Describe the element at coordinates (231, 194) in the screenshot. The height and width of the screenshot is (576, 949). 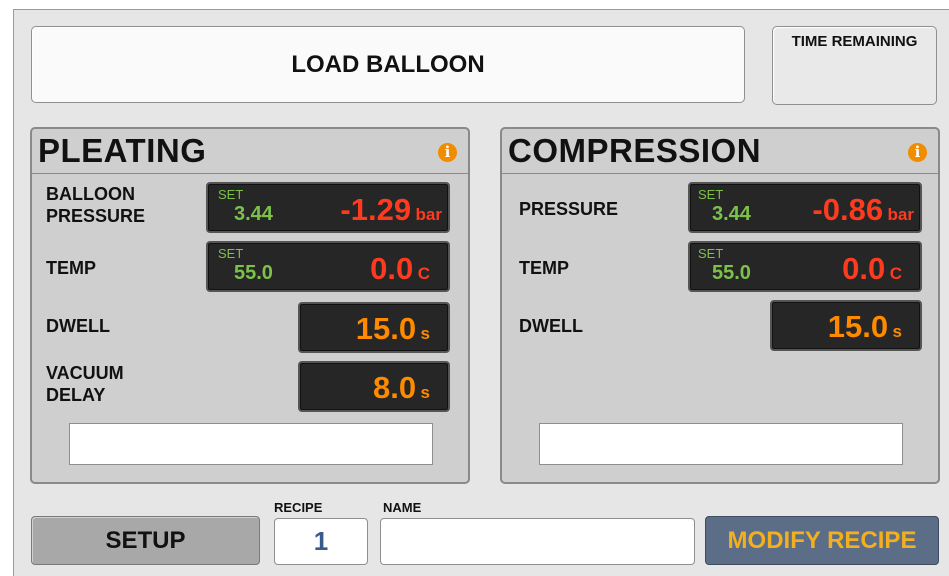
I see `balloon-pressure-set-label: SET` at that location.